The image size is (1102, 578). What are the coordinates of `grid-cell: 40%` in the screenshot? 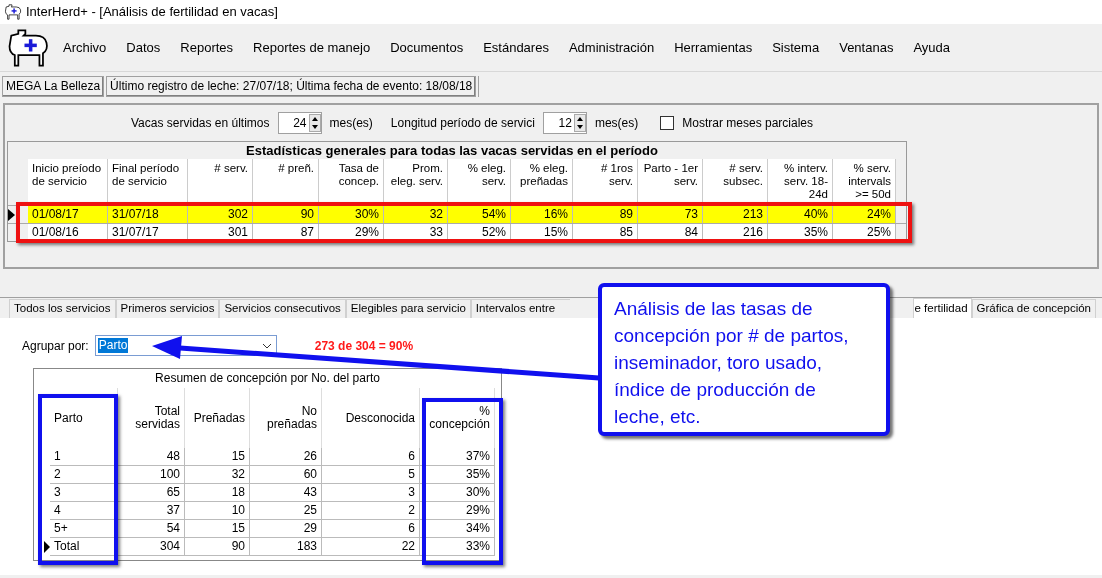 It's located at (800, 214).